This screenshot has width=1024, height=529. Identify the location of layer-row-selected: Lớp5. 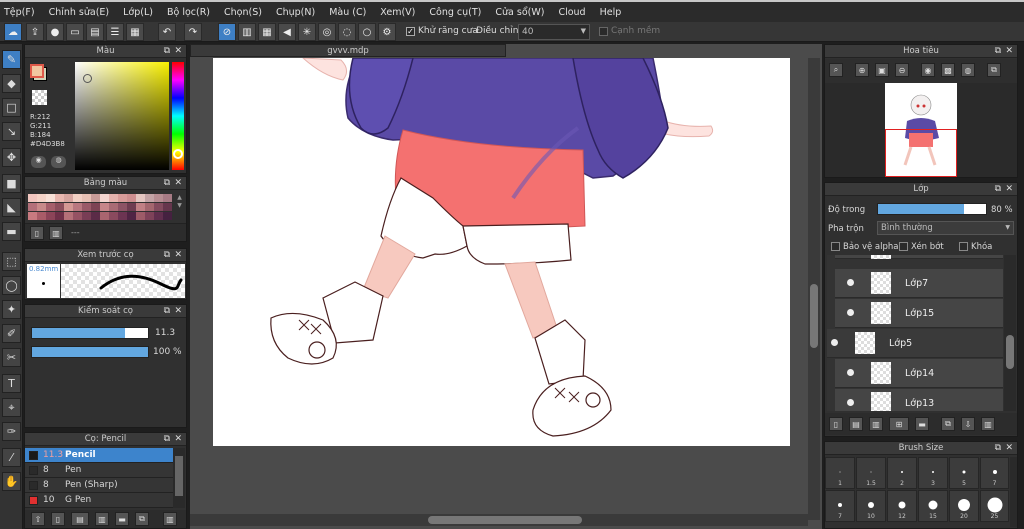
(915, 343).